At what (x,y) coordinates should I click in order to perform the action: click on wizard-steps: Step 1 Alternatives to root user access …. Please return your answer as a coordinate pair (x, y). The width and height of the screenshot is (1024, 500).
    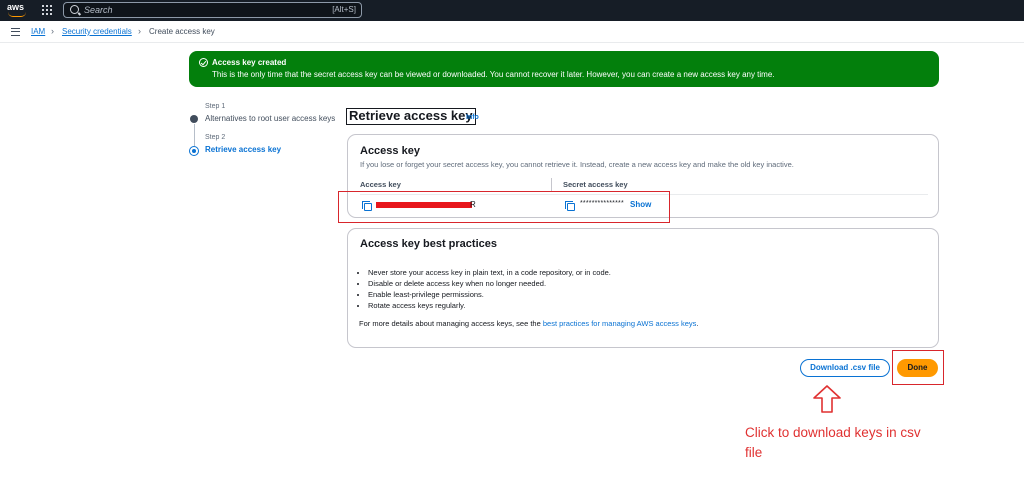
    Looking at the image, I should click on (264, 135).